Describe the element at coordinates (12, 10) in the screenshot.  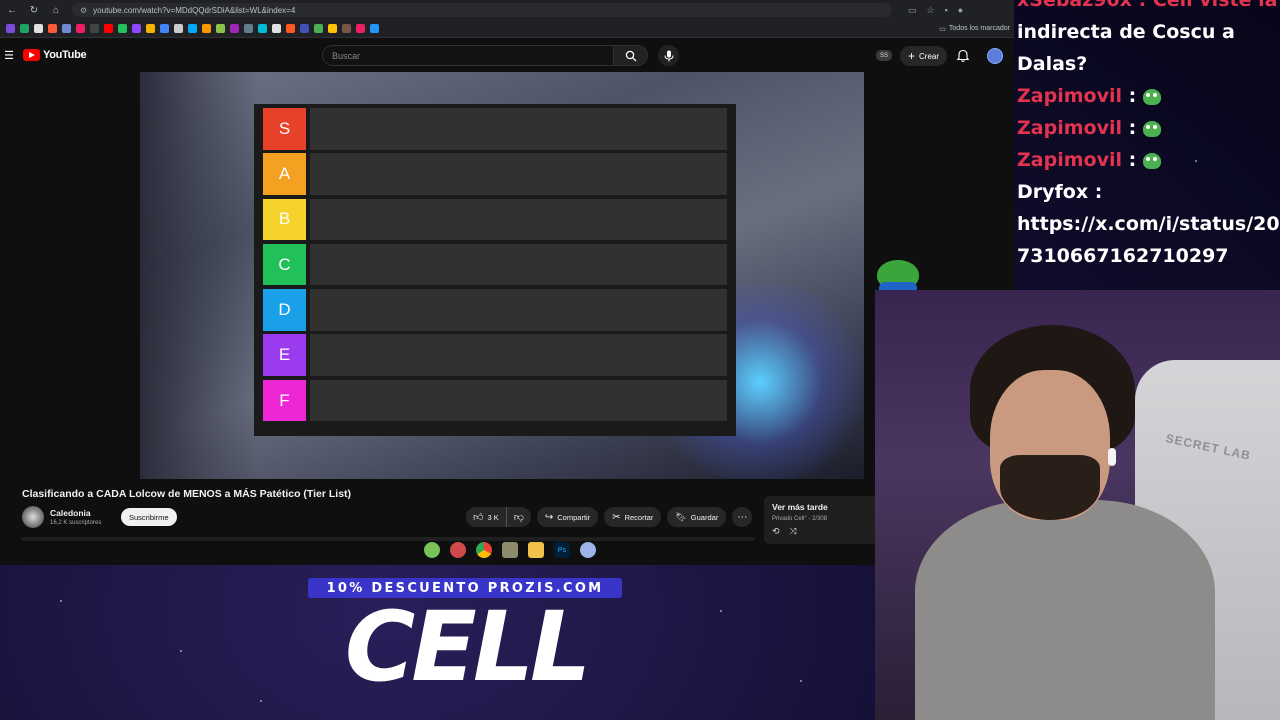
I see `back-icon: ←` at that location.